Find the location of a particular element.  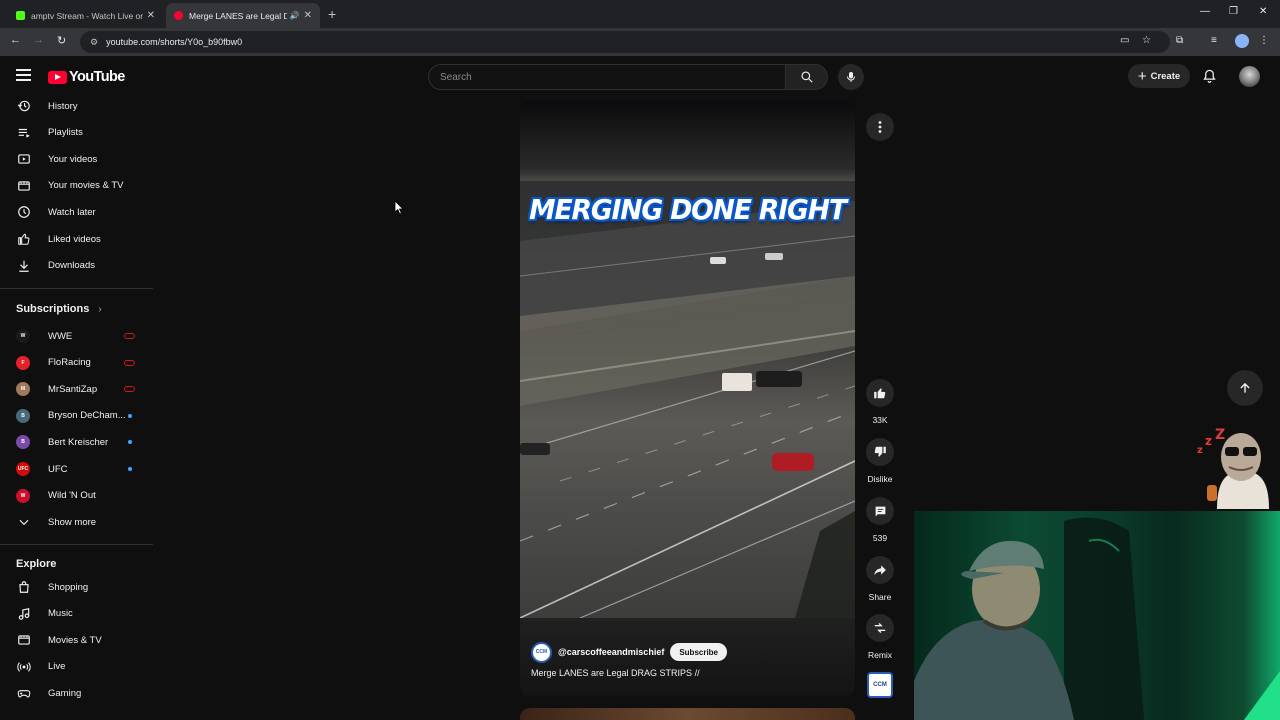

sidebar-divider is located at coordinates (76, 288).